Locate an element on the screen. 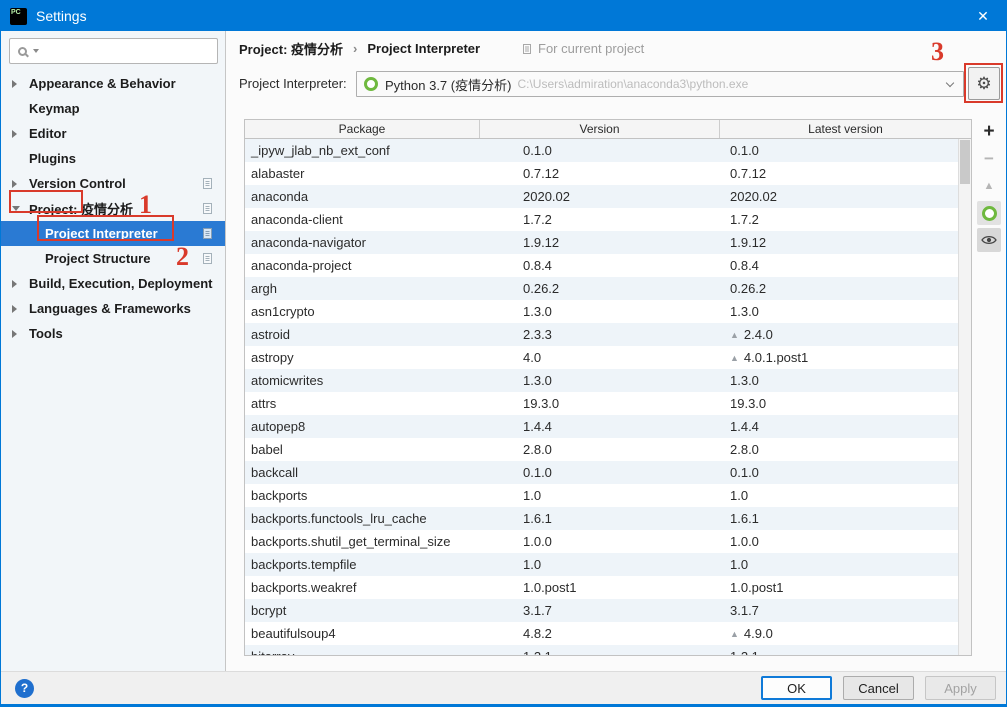 This screenshot has width=1007, height=707. table-row: asn1crypto 1.3.0 1.3.0 is located at coordinates (601, 311).